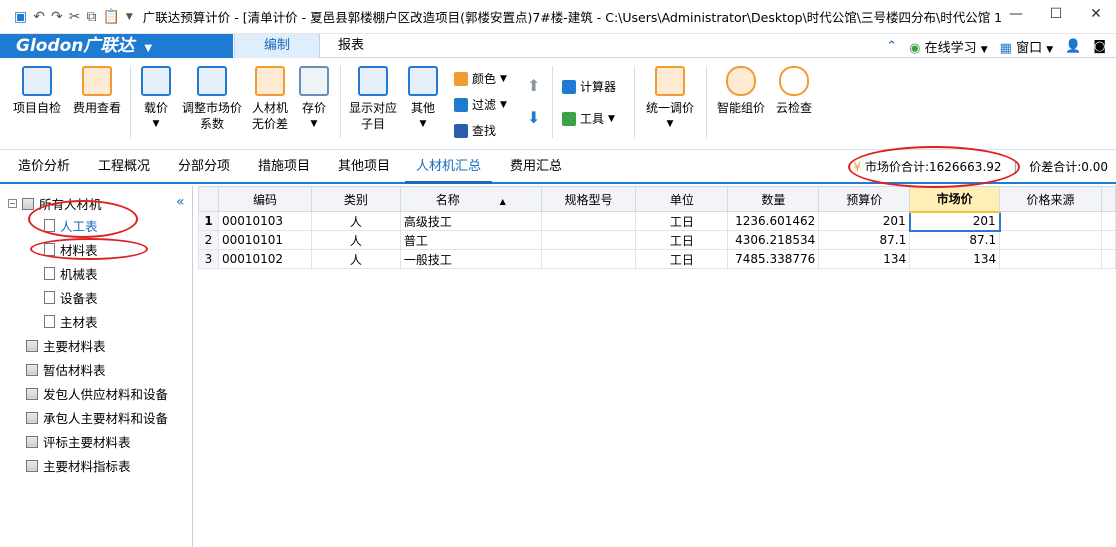 Image resolution: width=1116 pixels, height=547 pixels. What do you see at coordinates (351, 46) in the screenshot?
I see `tab-report: 报表` at bounding box center [351, 46].